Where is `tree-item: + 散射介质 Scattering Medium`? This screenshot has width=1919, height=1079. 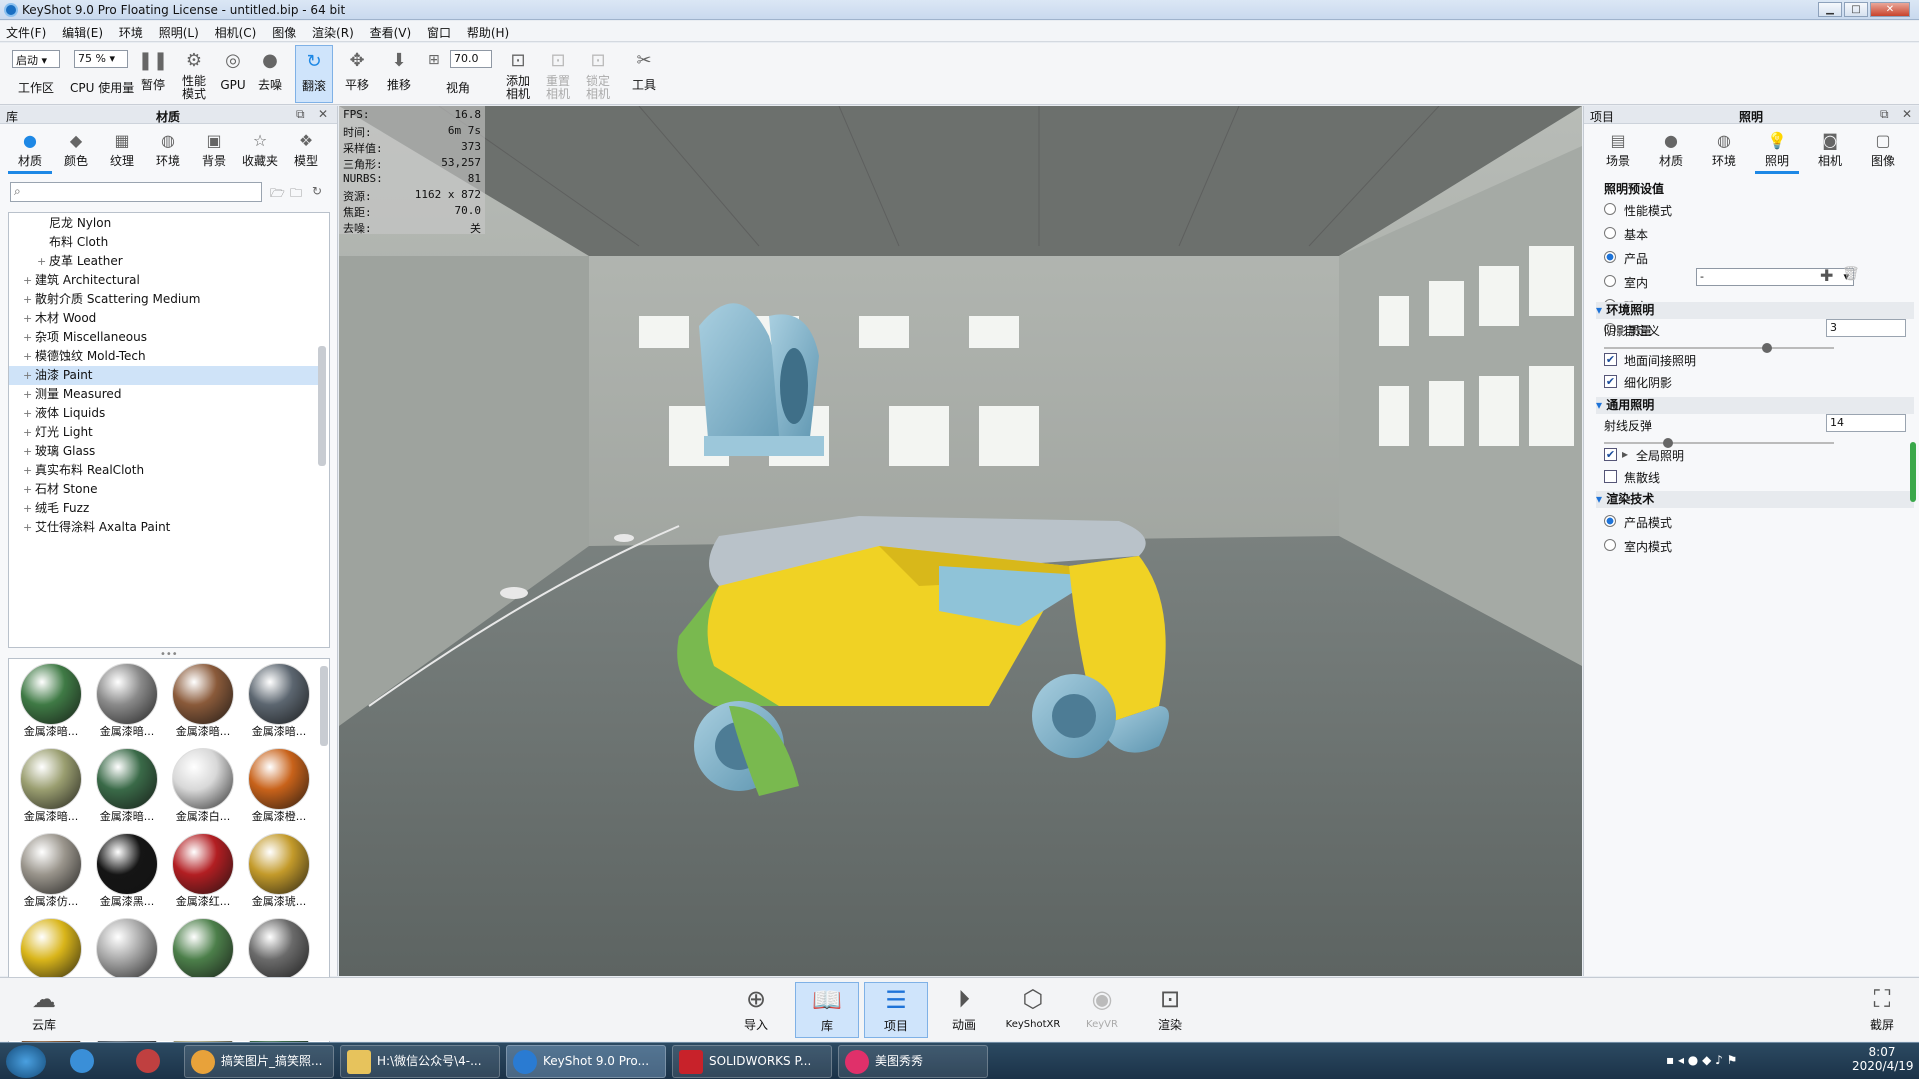 tree-item: + 散射介质 Scattering Medium is located at coordinates (164, 299).